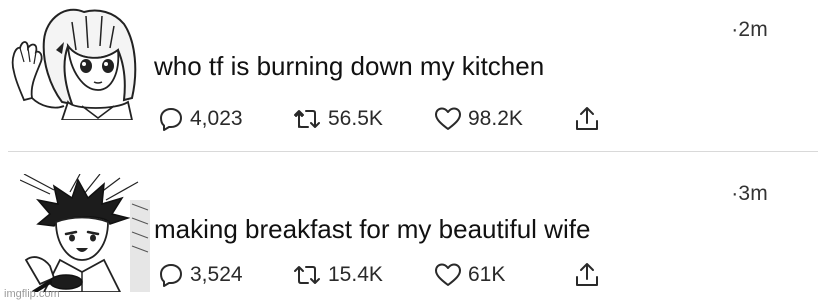 The height and width of the screenshot is (302, 826). I want to click on like-count: 61K, so click(487, 274).